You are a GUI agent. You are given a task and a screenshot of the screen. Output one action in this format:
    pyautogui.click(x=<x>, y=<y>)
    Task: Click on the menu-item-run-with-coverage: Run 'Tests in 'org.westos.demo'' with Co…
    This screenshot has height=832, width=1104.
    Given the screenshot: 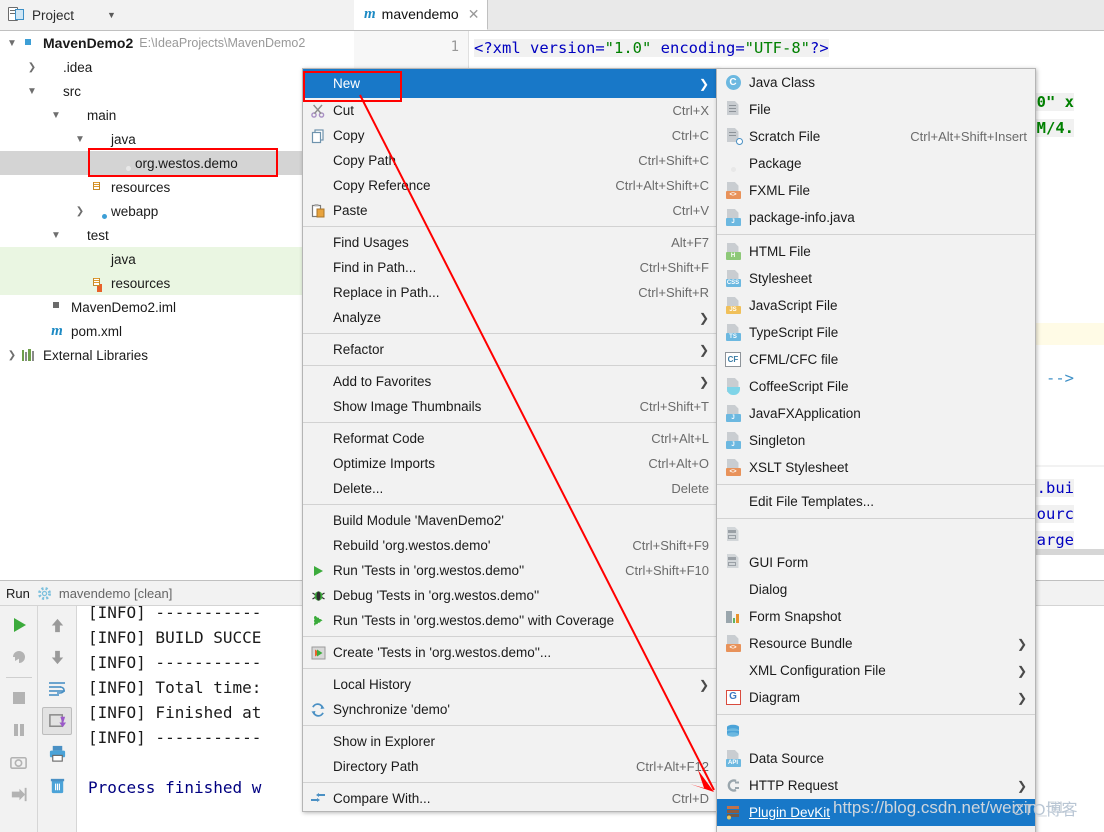 What is the action you would take?
    pyautogui.click(x=510, y=620)
    